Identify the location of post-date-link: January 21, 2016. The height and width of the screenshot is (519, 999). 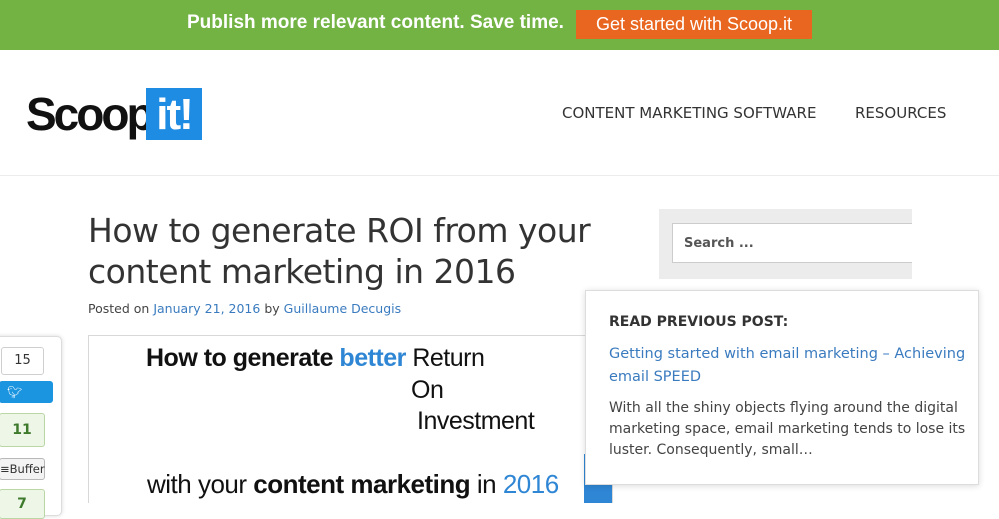
(206, 308).